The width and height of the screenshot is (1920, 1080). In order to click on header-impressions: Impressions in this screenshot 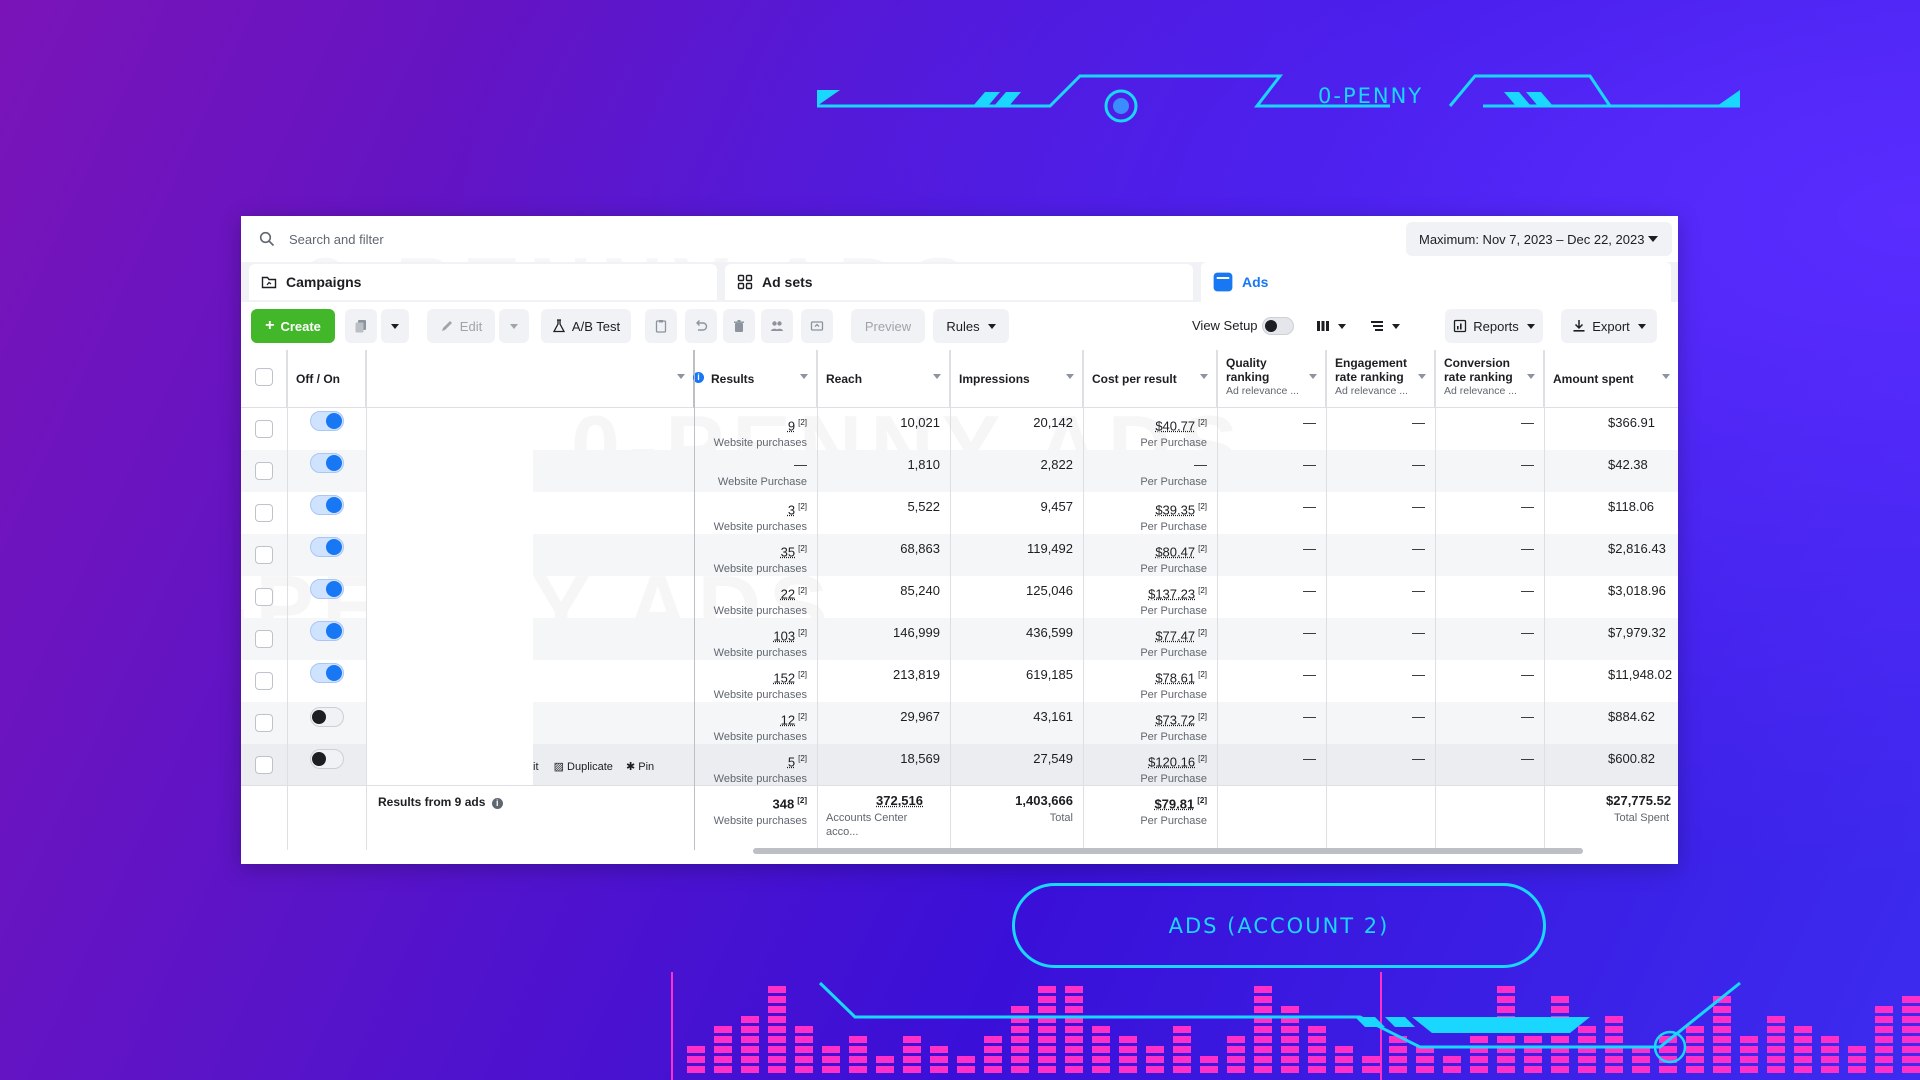, I will do `click(1016, 379)`.